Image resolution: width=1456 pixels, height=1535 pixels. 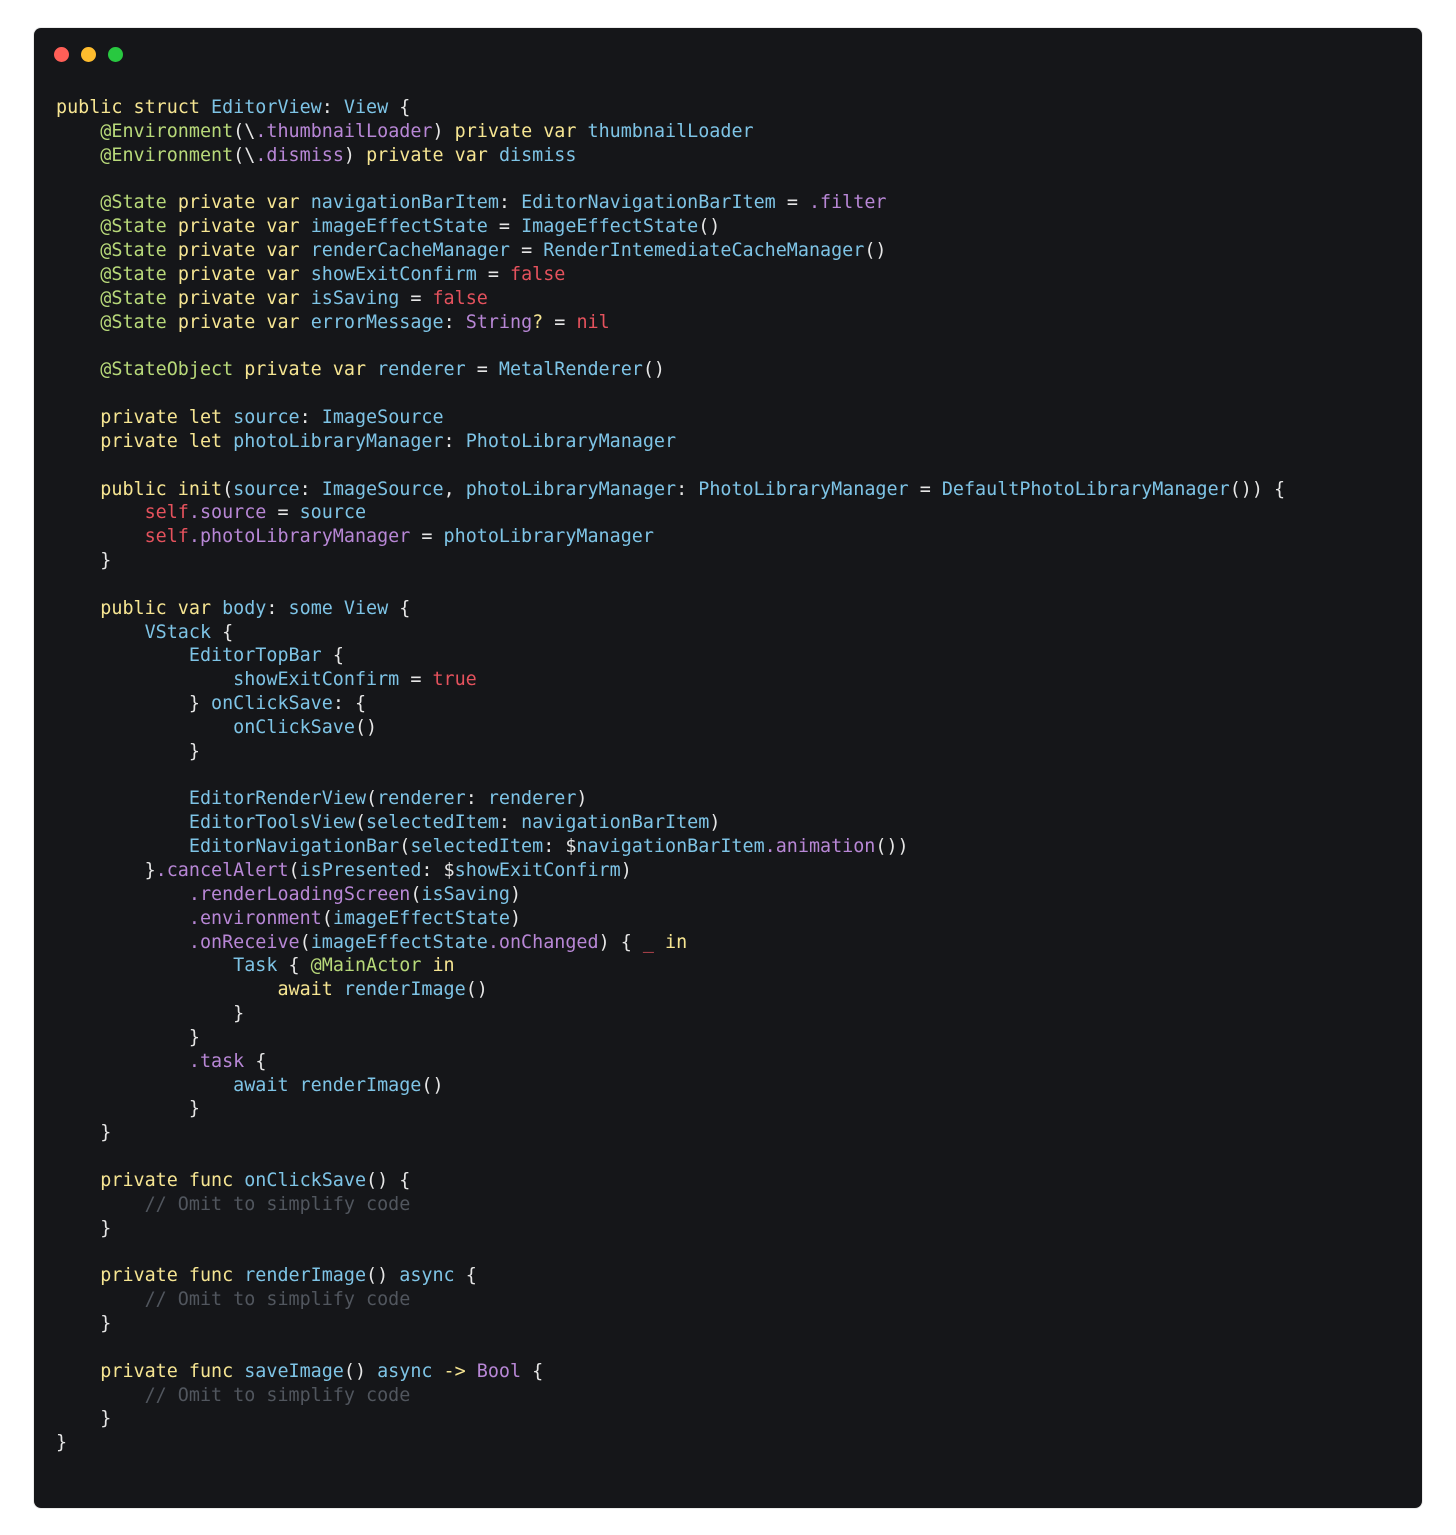 What do you see at coordinates (570, 370) in the screenshot?
I see `code-token: MetalRenderer` at bounding box center [570, 370].